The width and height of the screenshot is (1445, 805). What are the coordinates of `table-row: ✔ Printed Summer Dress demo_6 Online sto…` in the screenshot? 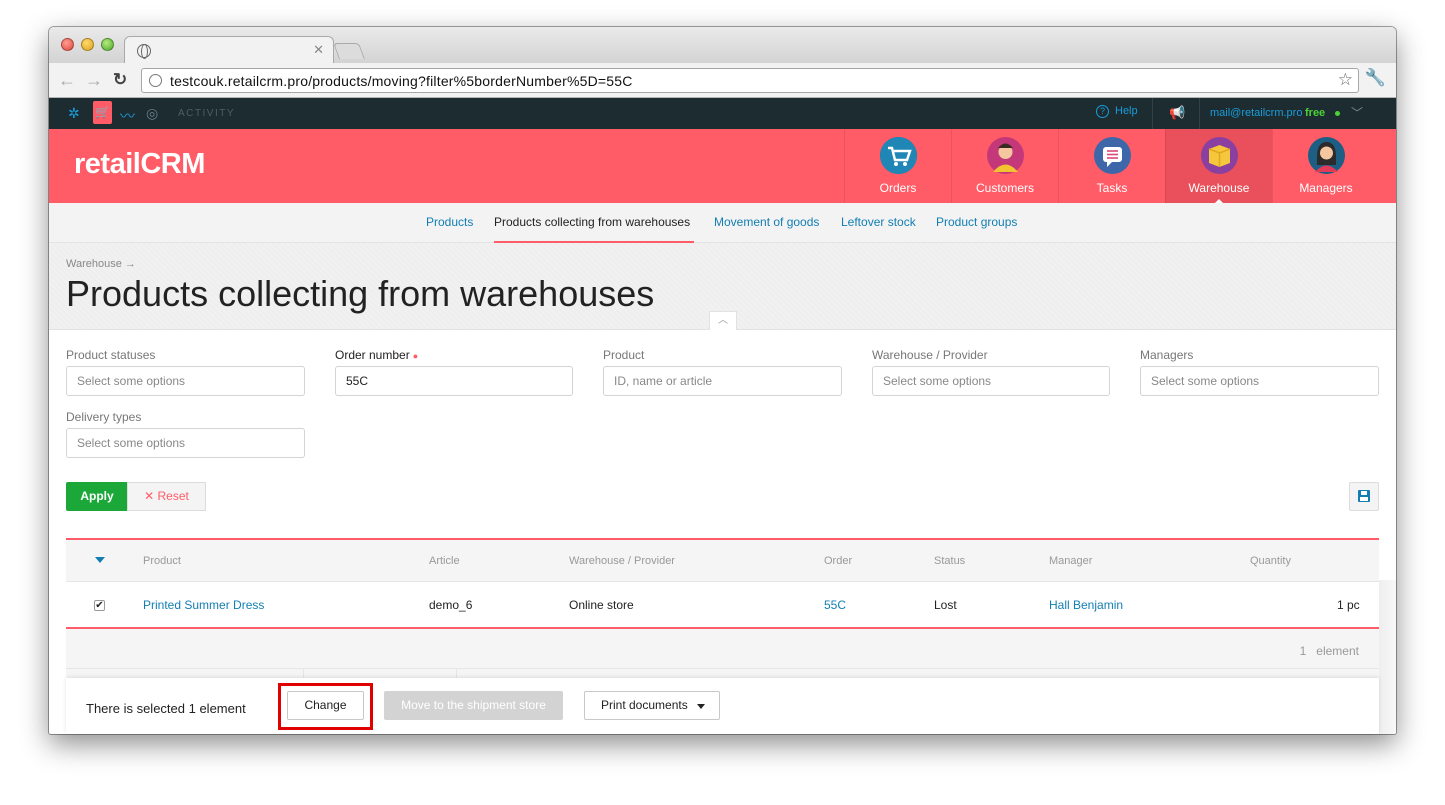 It's located at (722, 604).